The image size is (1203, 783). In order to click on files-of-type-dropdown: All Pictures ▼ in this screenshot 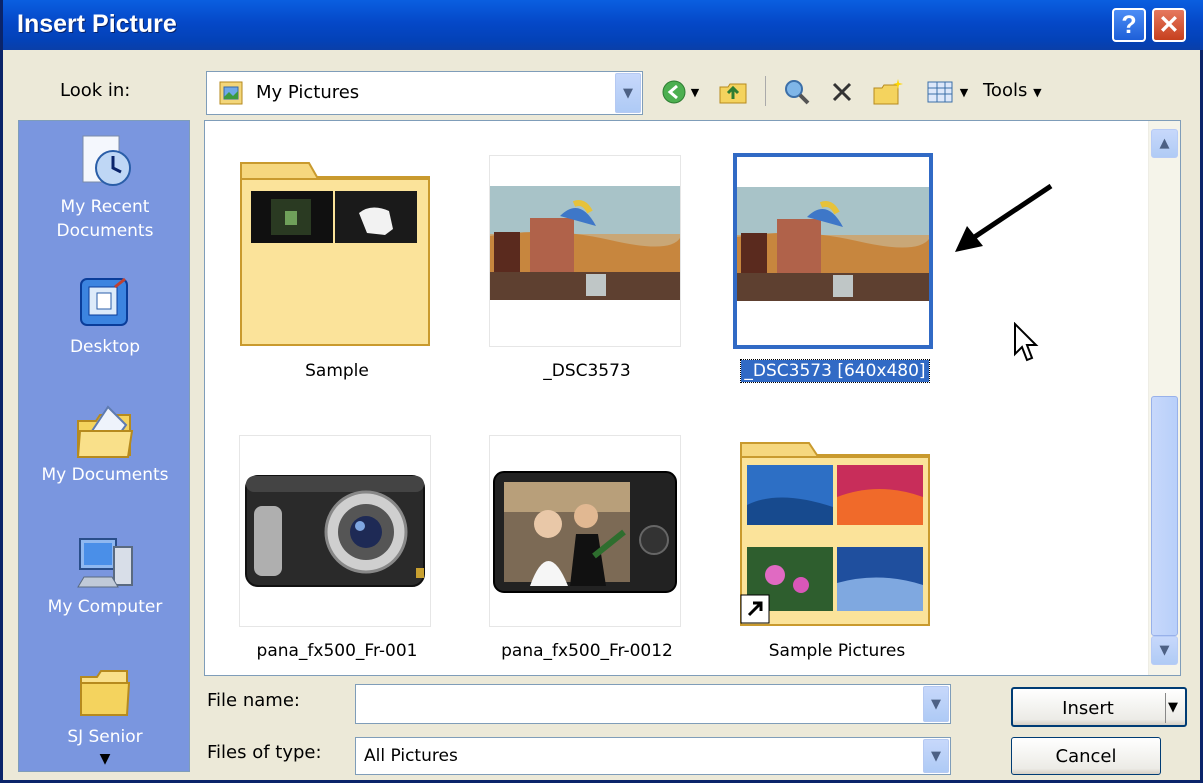, I will do `click(653, 756)`.